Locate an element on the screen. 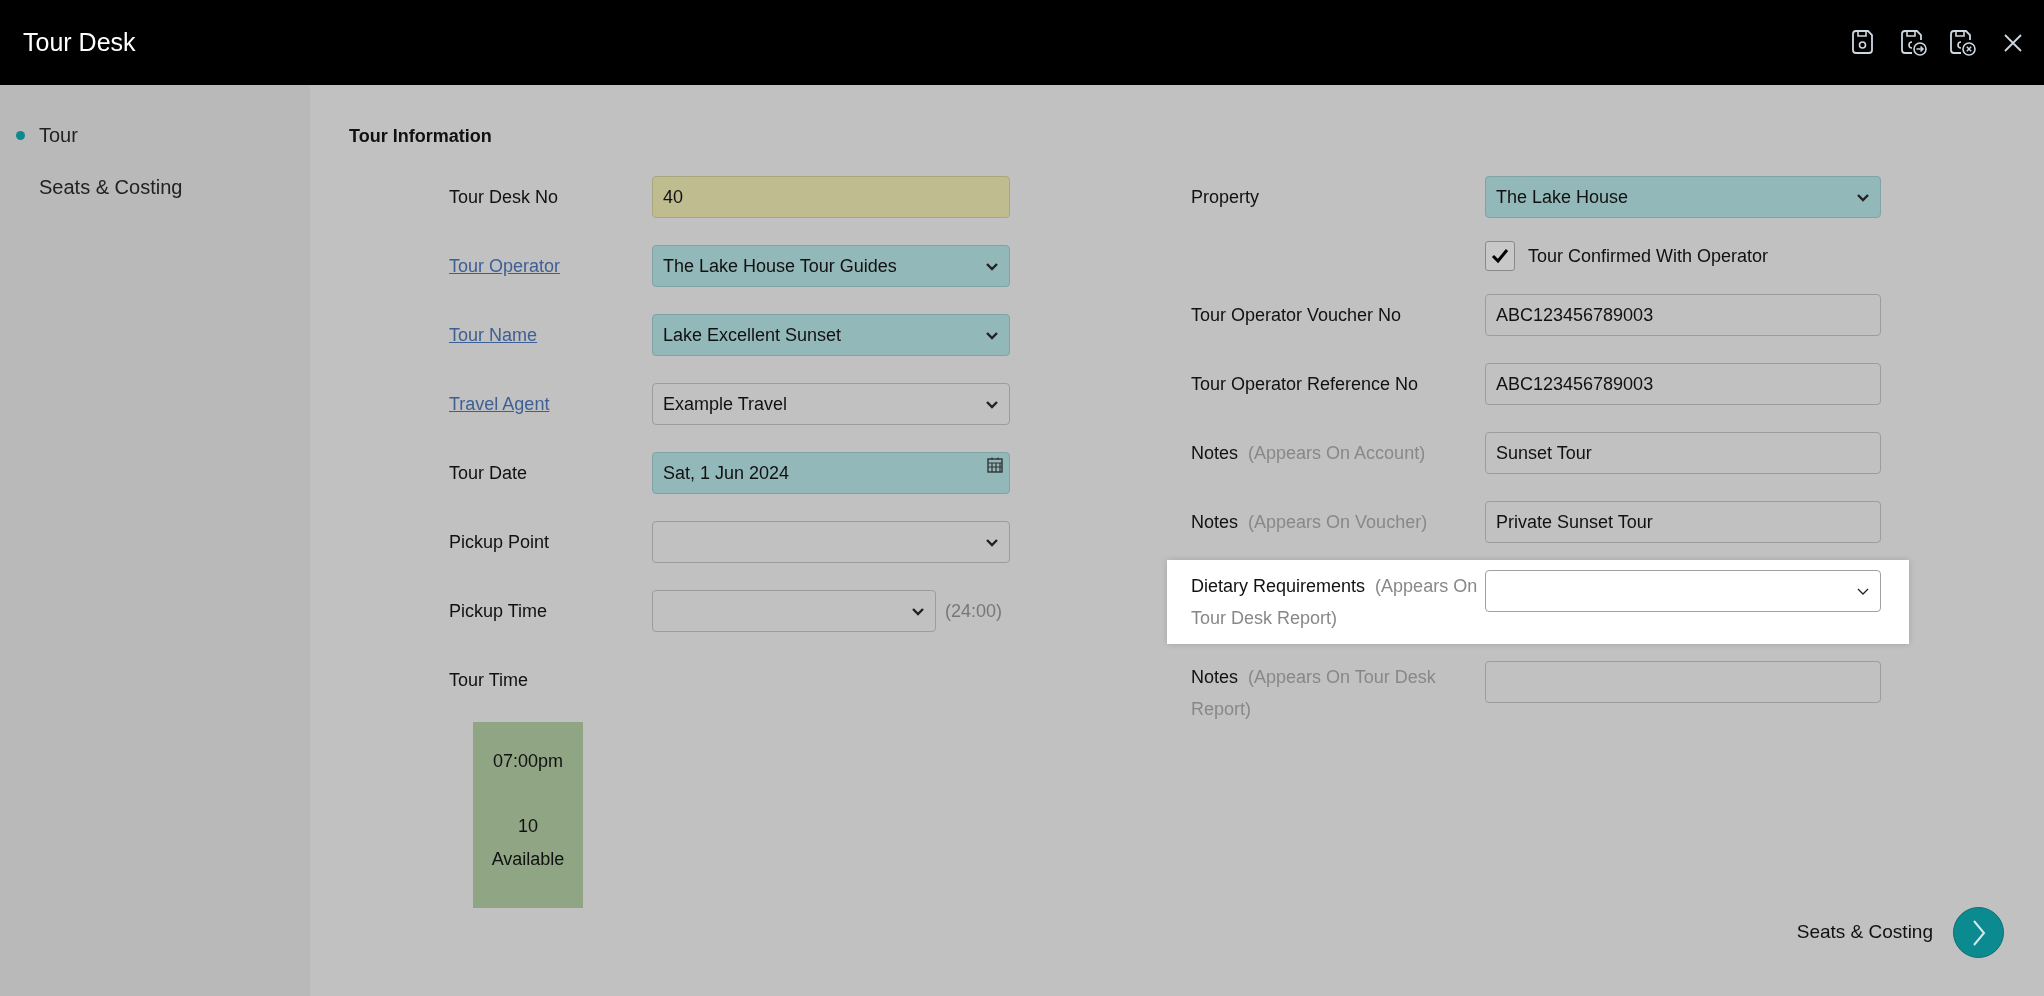 The image size is (2044, 996). dropdown: Example Travel is located at coordinates (831, 404).